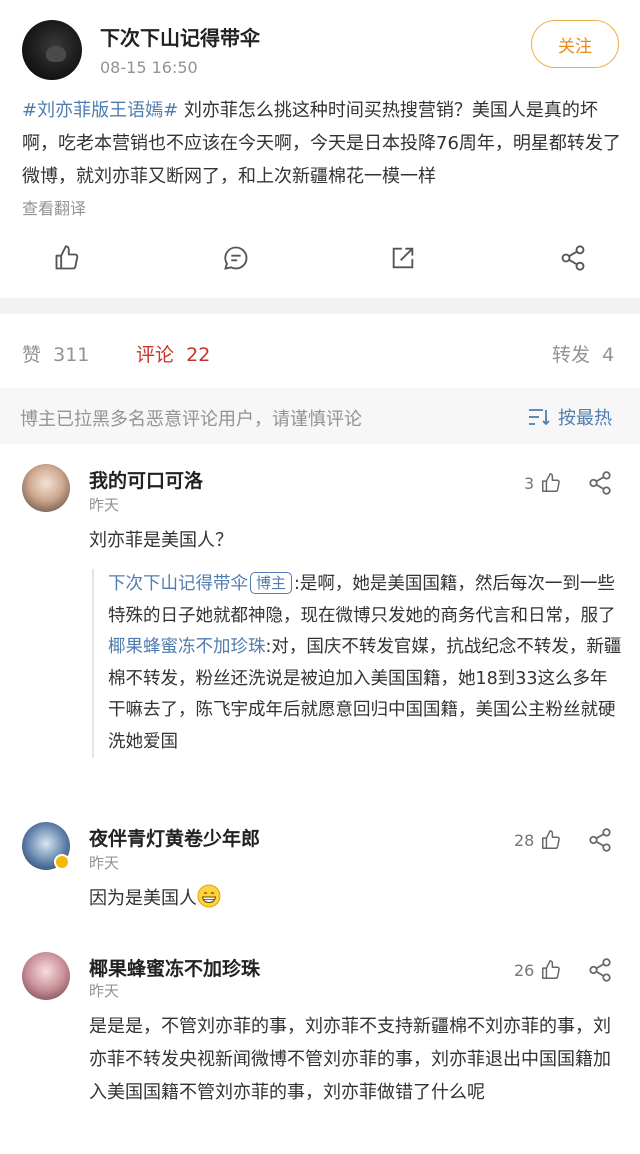 The width and height of the screenshot is (640, 1154). Describe the element at coordinates (271, 583) in the screenshot. I see `owner-badge: 博主` at that location.